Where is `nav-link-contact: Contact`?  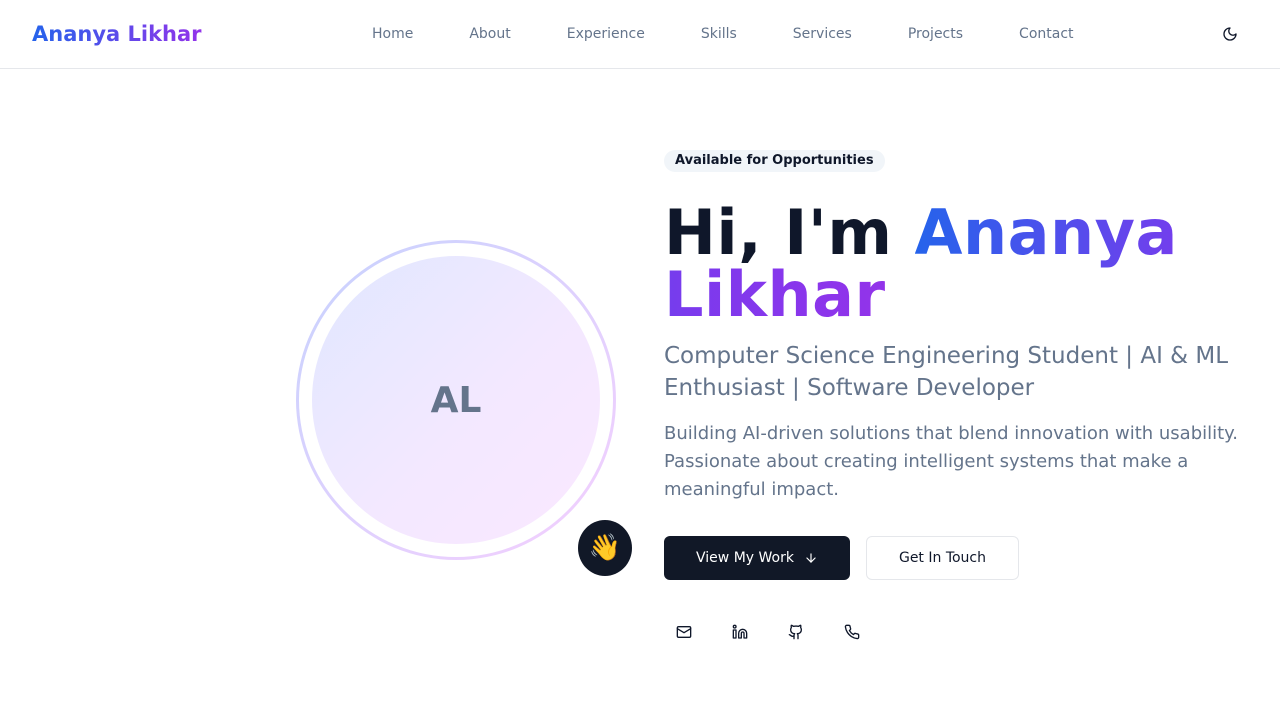
nav-link-contact: Contact is located at coordinates (1046, 34).